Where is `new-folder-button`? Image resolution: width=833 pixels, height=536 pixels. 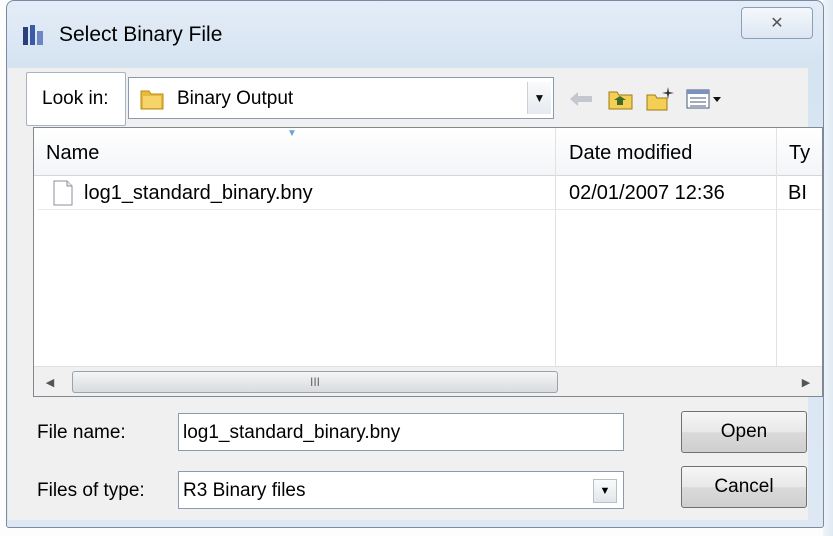
new-folder-button is located at coordinates (660, 99).